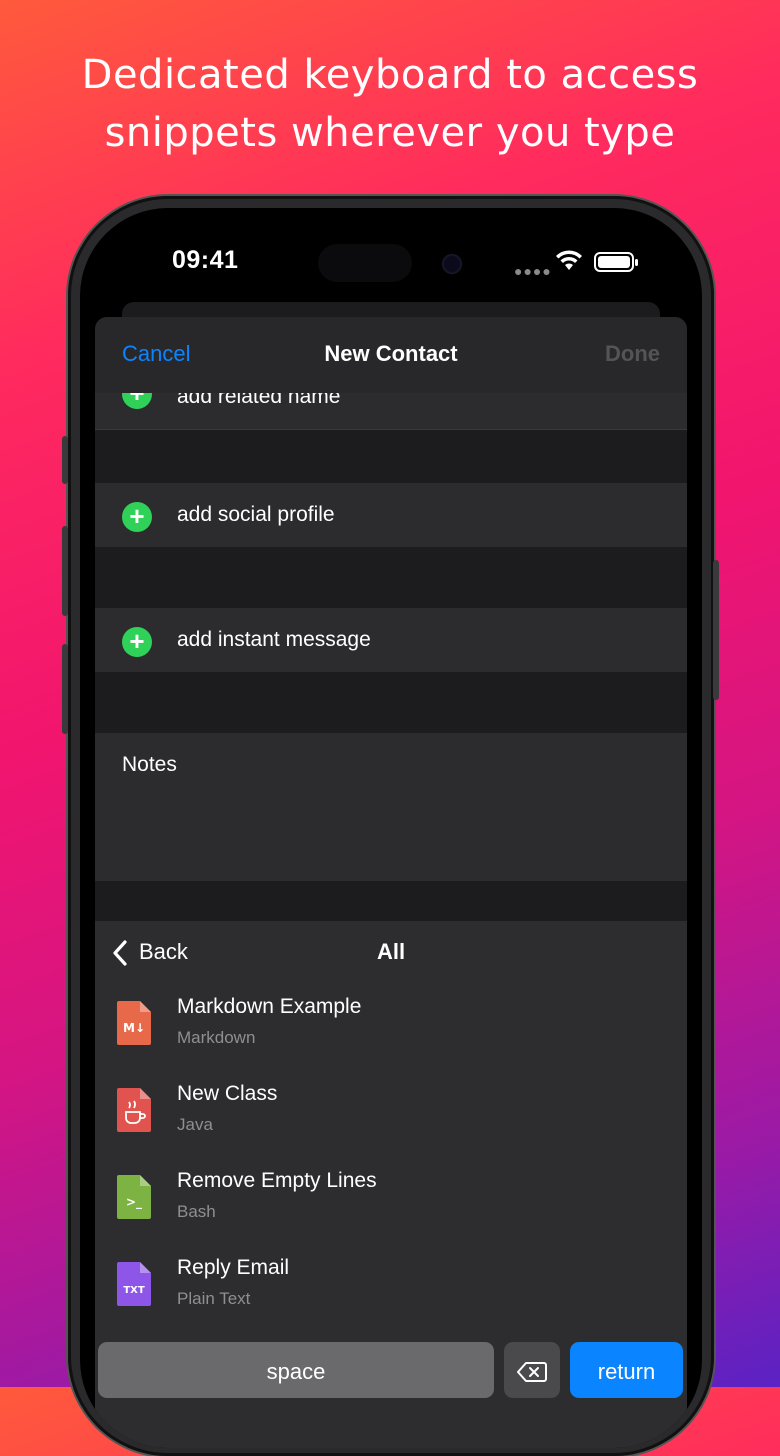  What do you see at coordinates (391, 1028) in the screenshot?
I see `snippet-item: M↓ Markdown Example Markdown` at bounding box center [391, 1028].